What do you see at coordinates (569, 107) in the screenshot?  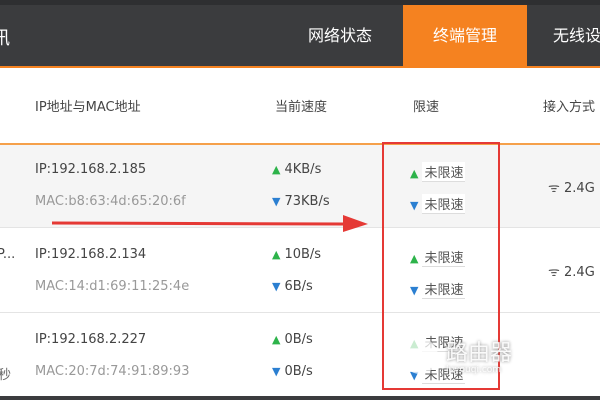 I see `column-access: 接入方式` at bounding box center [569, 107].